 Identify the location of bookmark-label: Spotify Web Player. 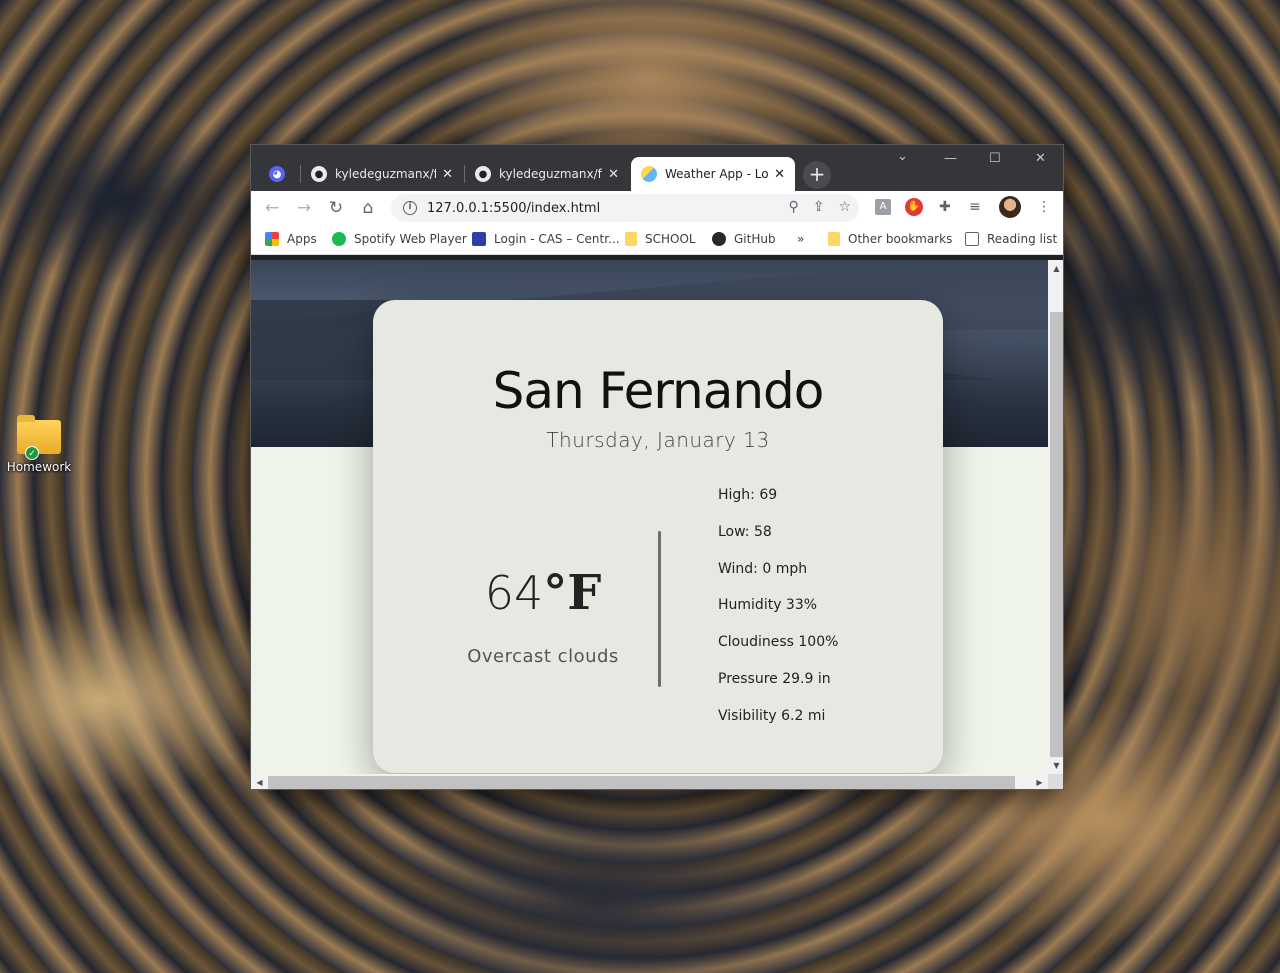
(410, 239).